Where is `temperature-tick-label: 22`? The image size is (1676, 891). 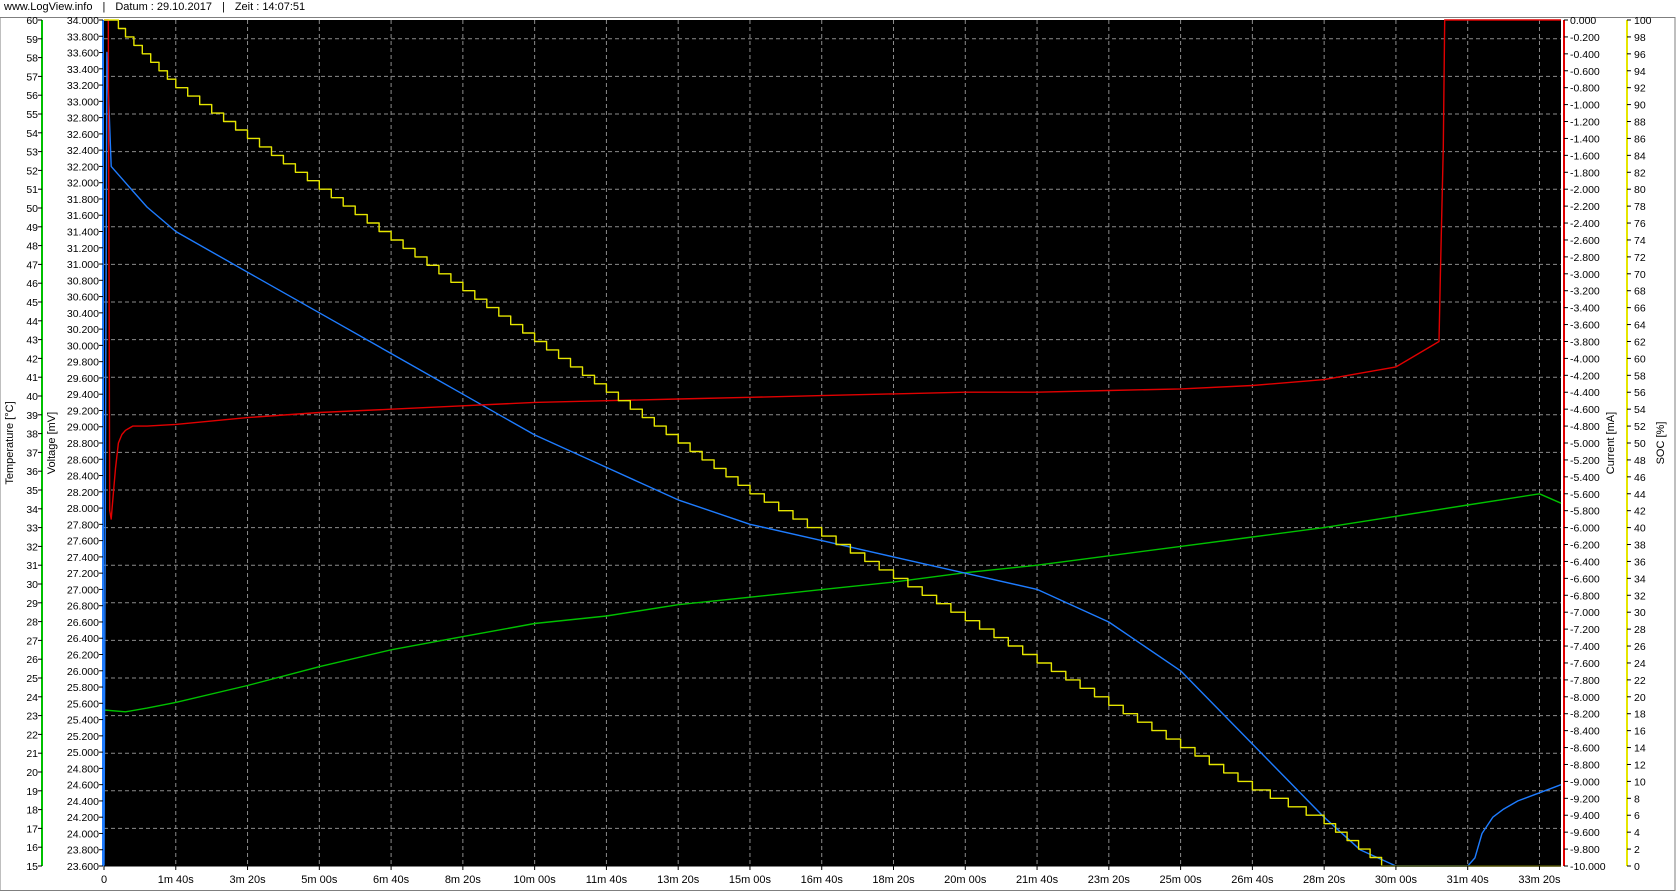 temperature-tick-label: 22 is located at coordinates (32, 735).